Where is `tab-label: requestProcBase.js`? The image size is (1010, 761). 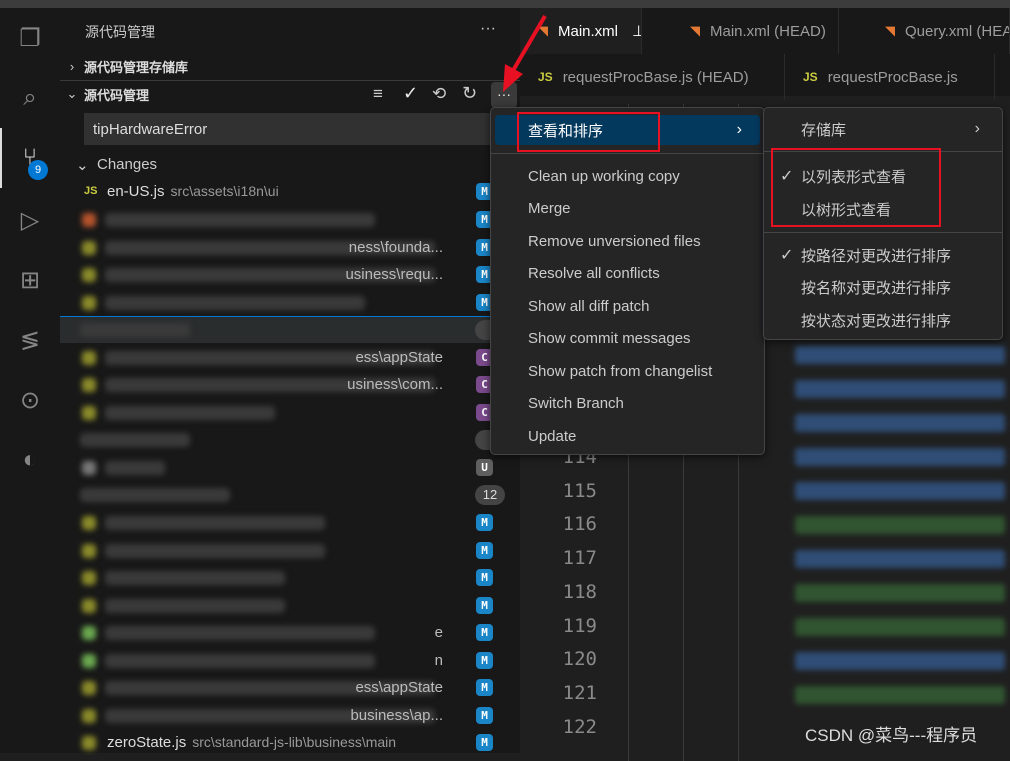
tab-label: requestProcBase.js is located at coordinates (892, 77).